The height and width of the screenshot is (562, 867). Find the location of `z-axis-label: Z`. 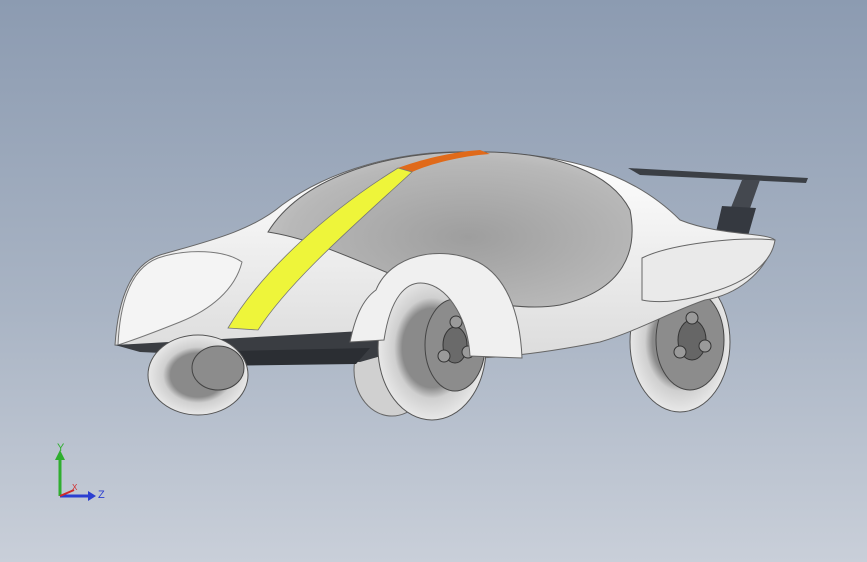

z-axis-label: Z is located at coordinates (101, 495).